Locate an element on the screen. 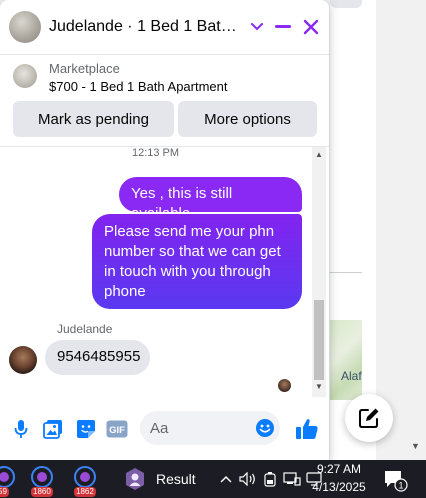  taskbar-app-button: 59 is located at coordinates (8, 481).